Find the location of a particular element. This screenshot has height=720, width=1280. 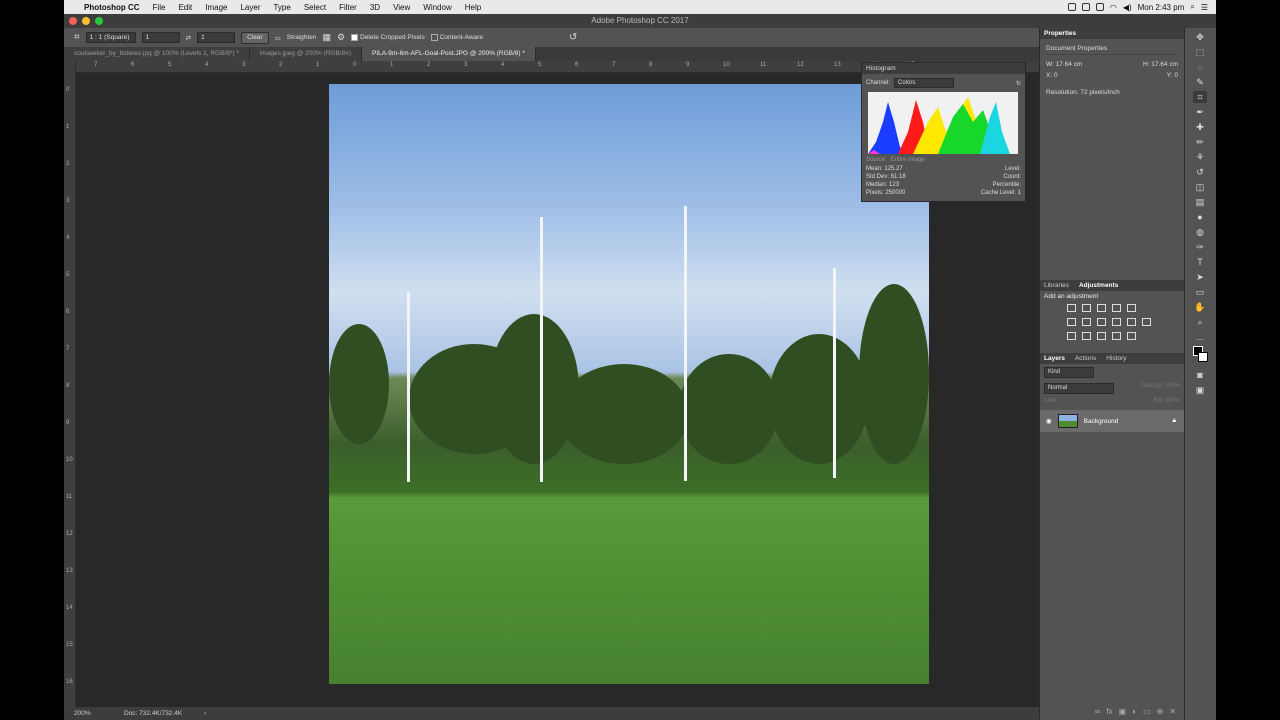

color-swatches-icon is located at coordinates (1200, 356).